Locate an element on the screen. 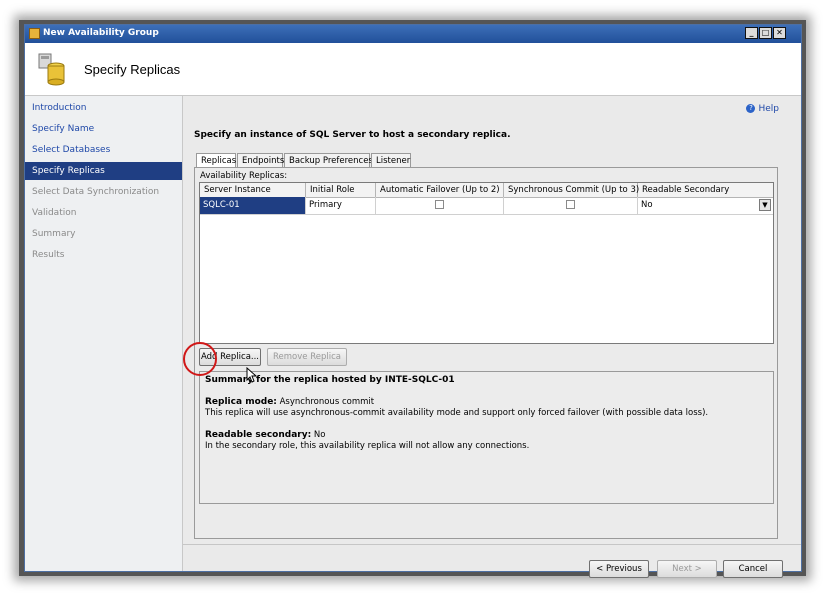 The height and width of the screenshot is (604, 833). maximize-icon: □ is located at coordinates (765, 33).